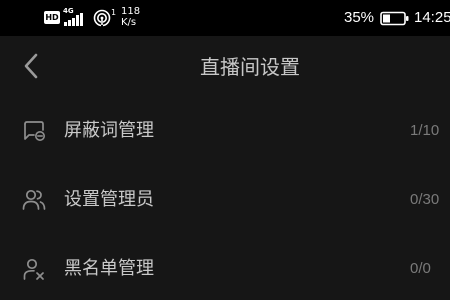 This screenshot has height=300, width=450. What do you see at coordinates (359, 17) in the screenshot?
I see `battery-percent: 35%` at bounding box center [359, 17].